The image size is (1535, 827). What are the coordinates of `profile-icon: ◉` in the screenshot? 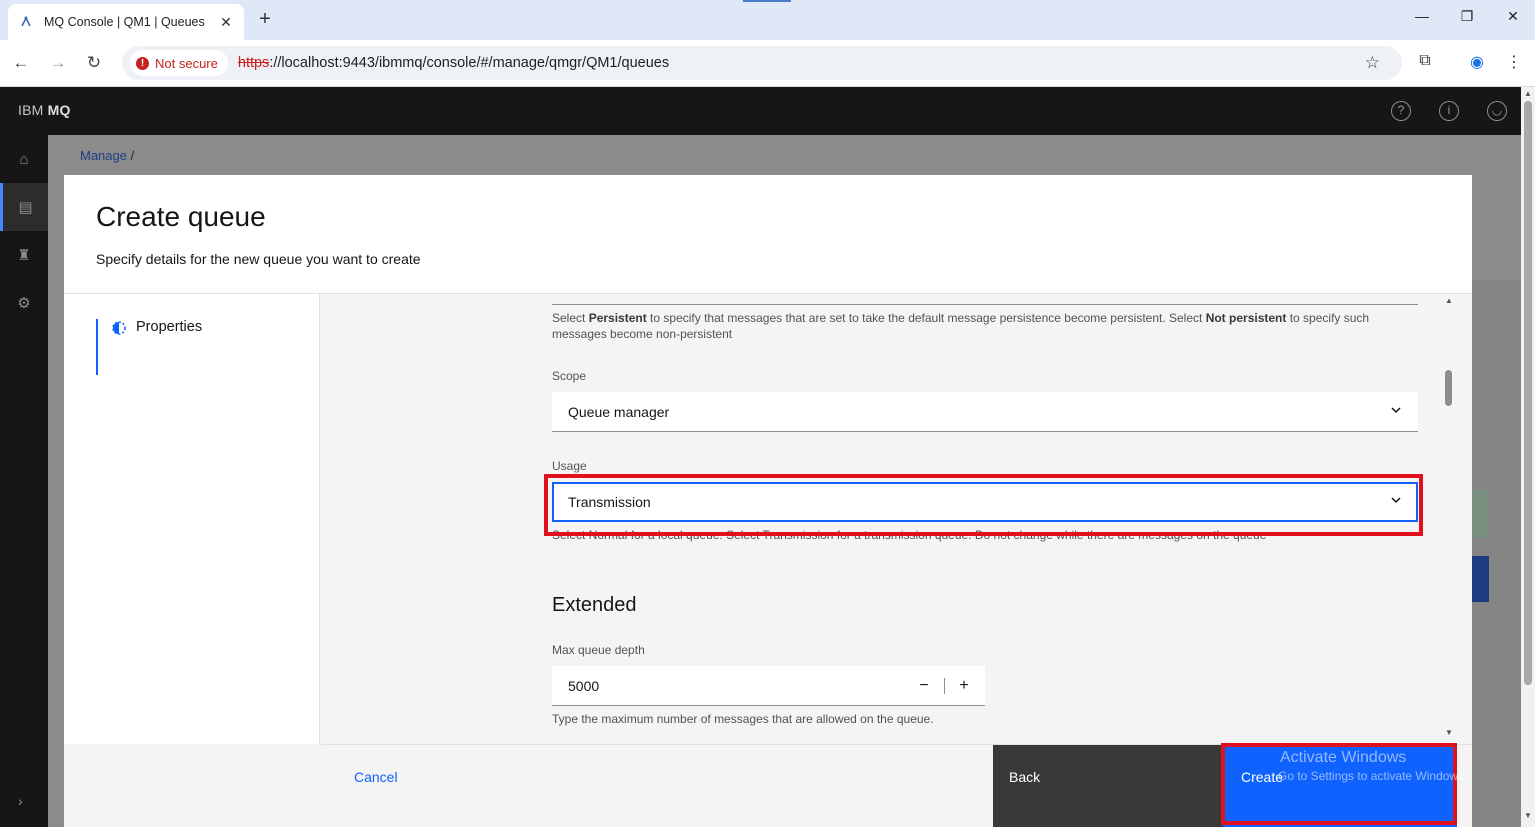 It's located at (1477, 62).